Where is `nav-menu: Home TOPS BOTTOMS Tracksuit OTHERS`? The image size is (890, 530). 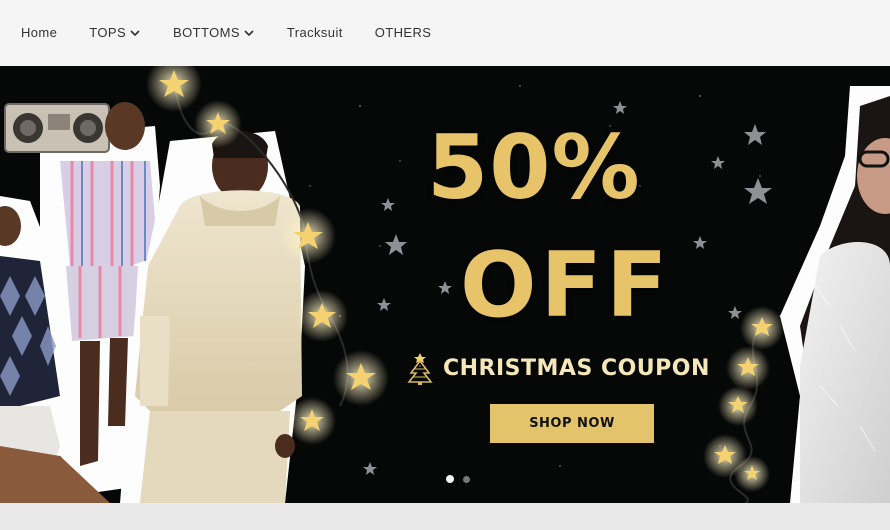 nav-menu: Home TOPS BOTTOMS Tracksuit OTHERS is located at coordinates (226, 32).